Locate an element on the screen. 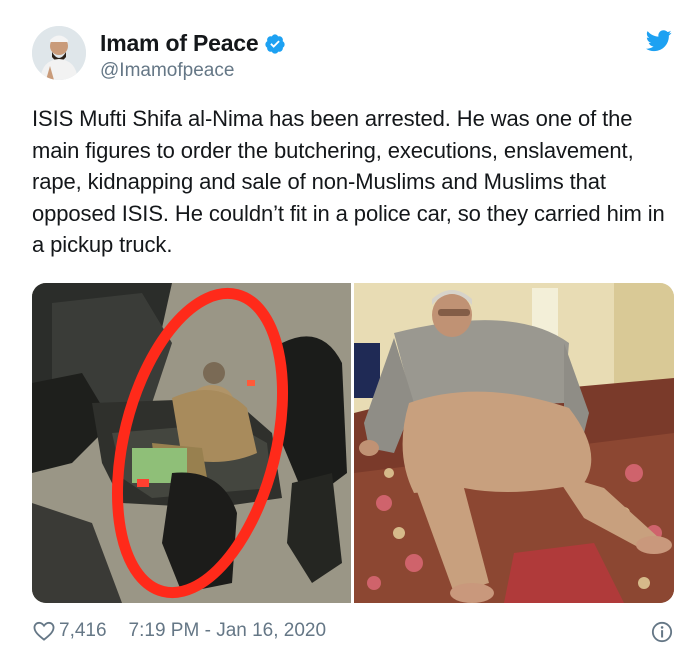 Image resolution: width=700 pixels, height=662 pixels. like-count: 7,416 is located at coordinates (83, 631).